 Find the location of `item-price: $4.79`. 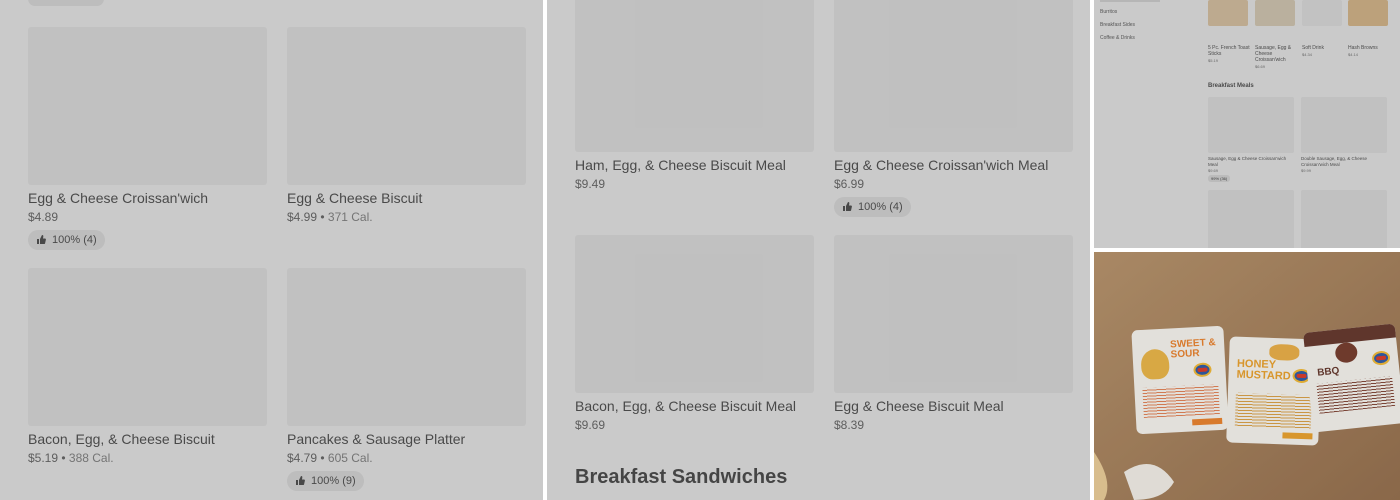

item-price: $4.79 is located at coordinates (302, 458).